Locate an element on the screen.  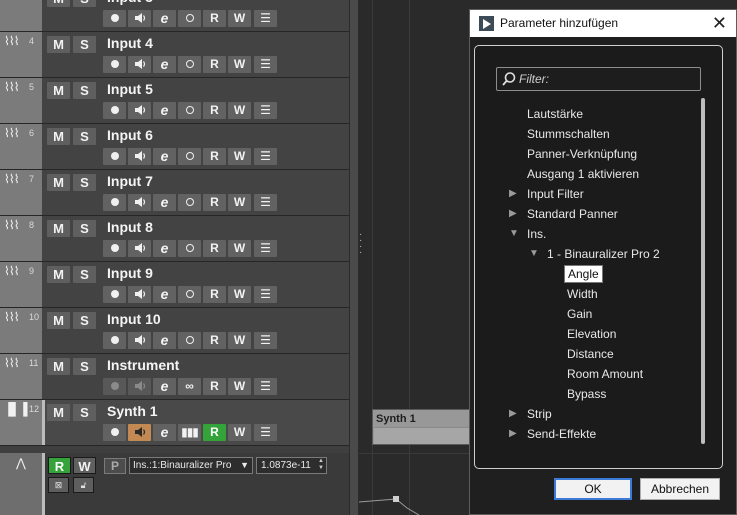
track-name: Input 3 is located at coordinates (130, 2).